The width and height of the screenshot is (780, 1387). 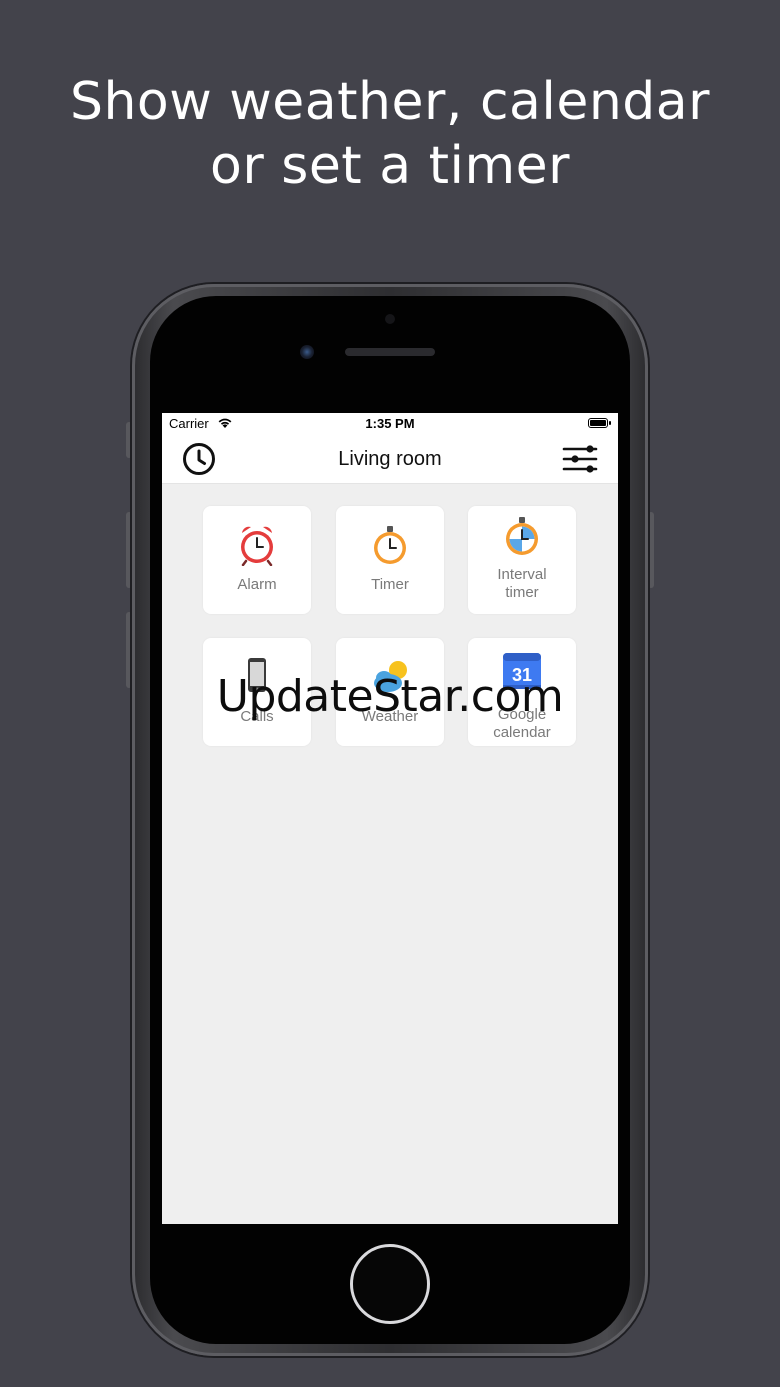 What do you see at coordinates (390, 134) in the screenshot?
I see `headline: Show weather, calendar or set a timer` at bounding box center [390, 134].